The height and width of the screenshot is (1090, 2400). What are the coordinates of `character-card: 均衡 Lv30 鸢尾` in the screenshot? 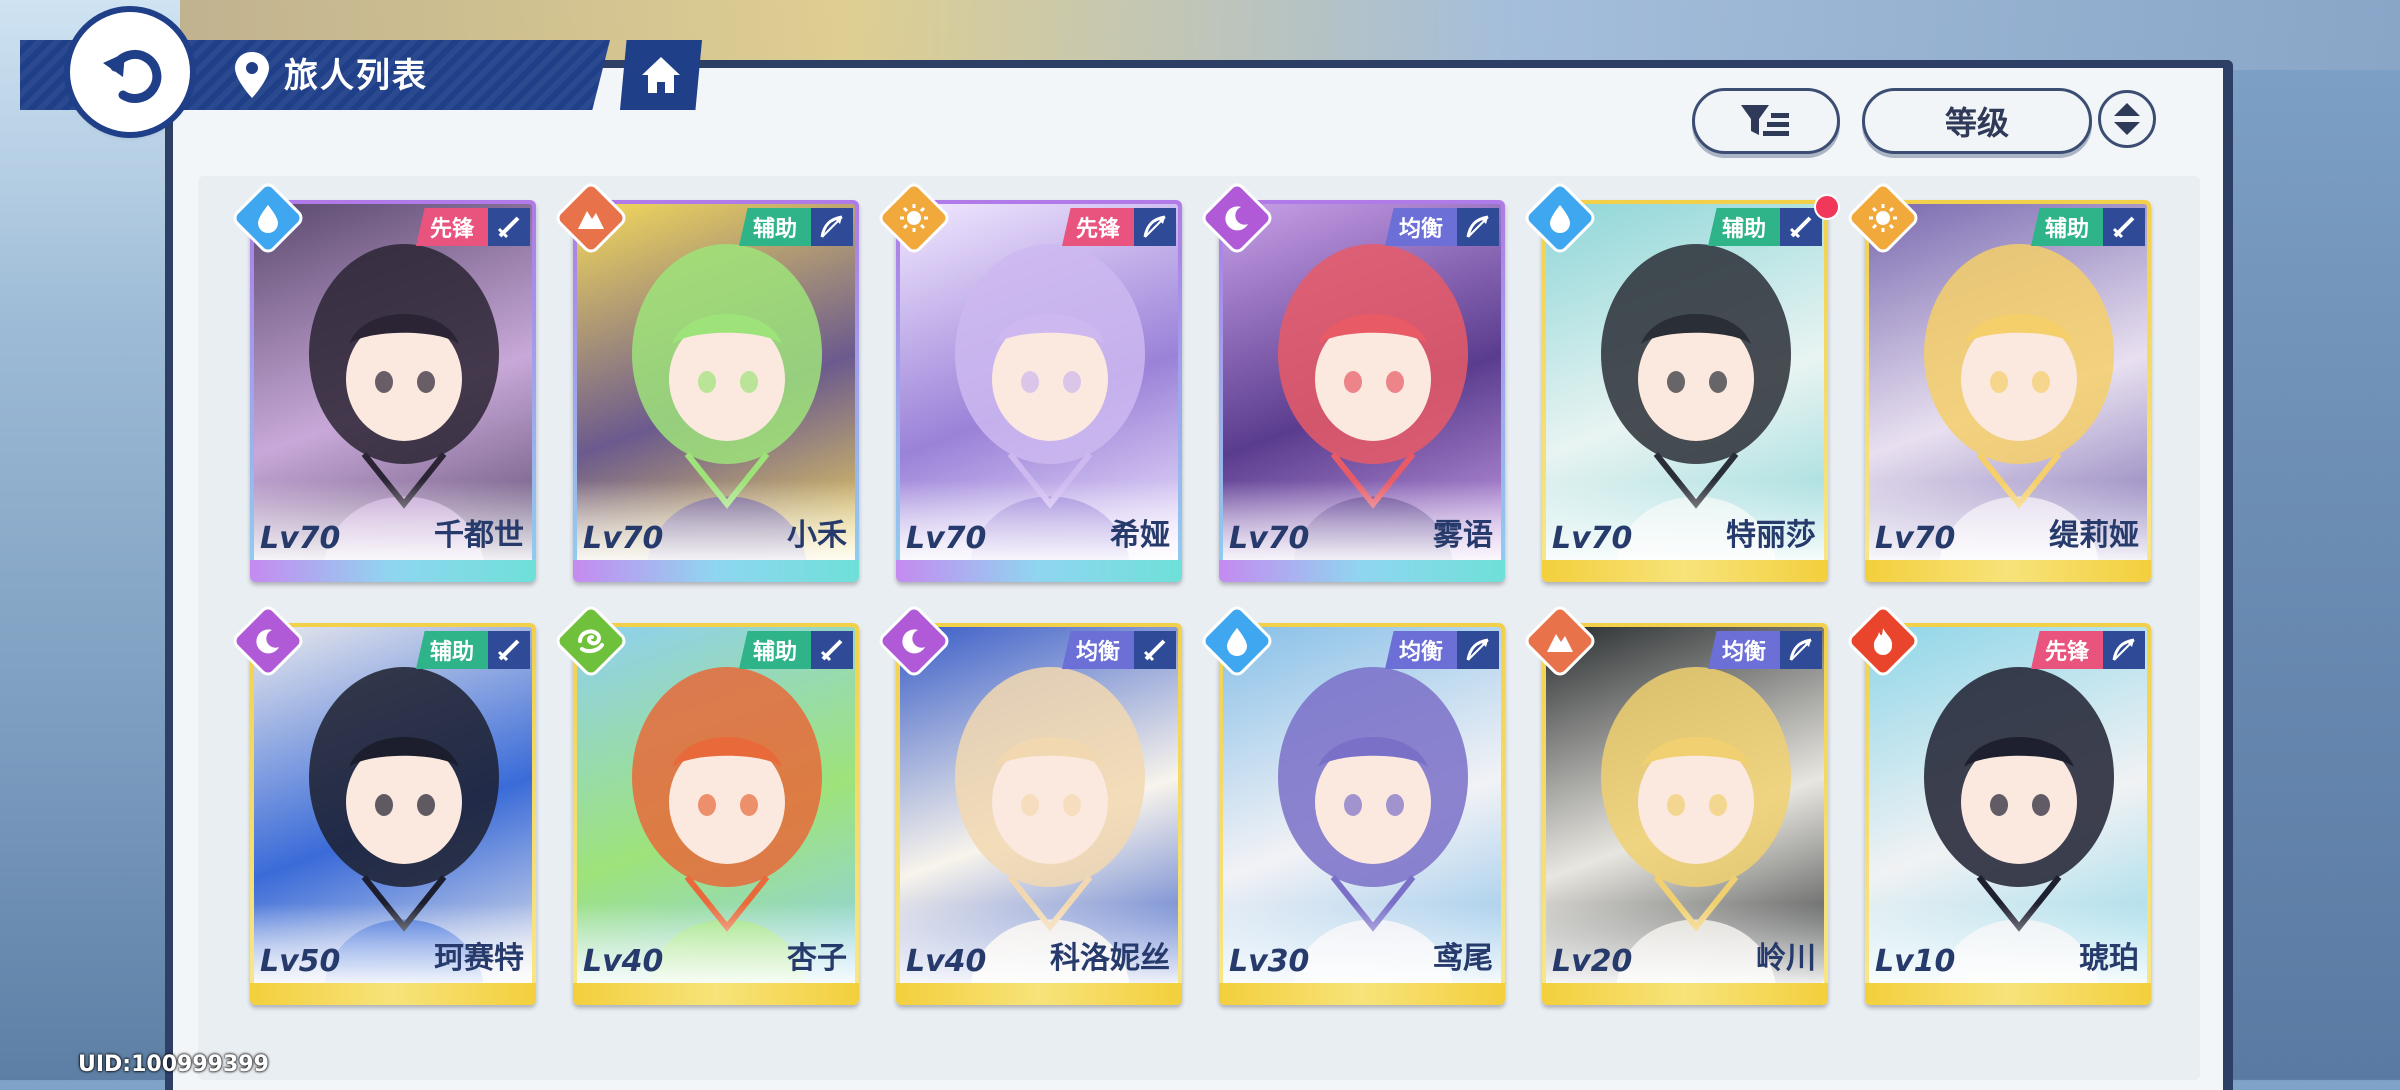 It's located at (1362, 814).